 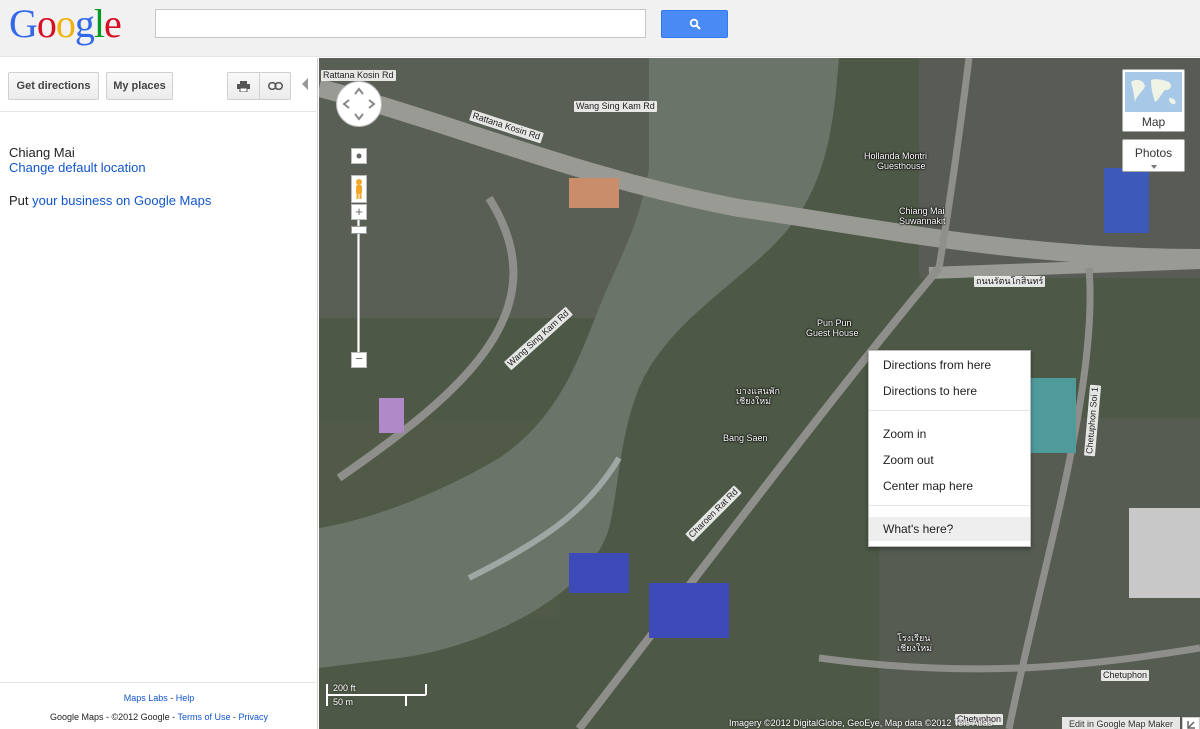 I want to click on map-type-label: Map, so click(x=1153, y=122).